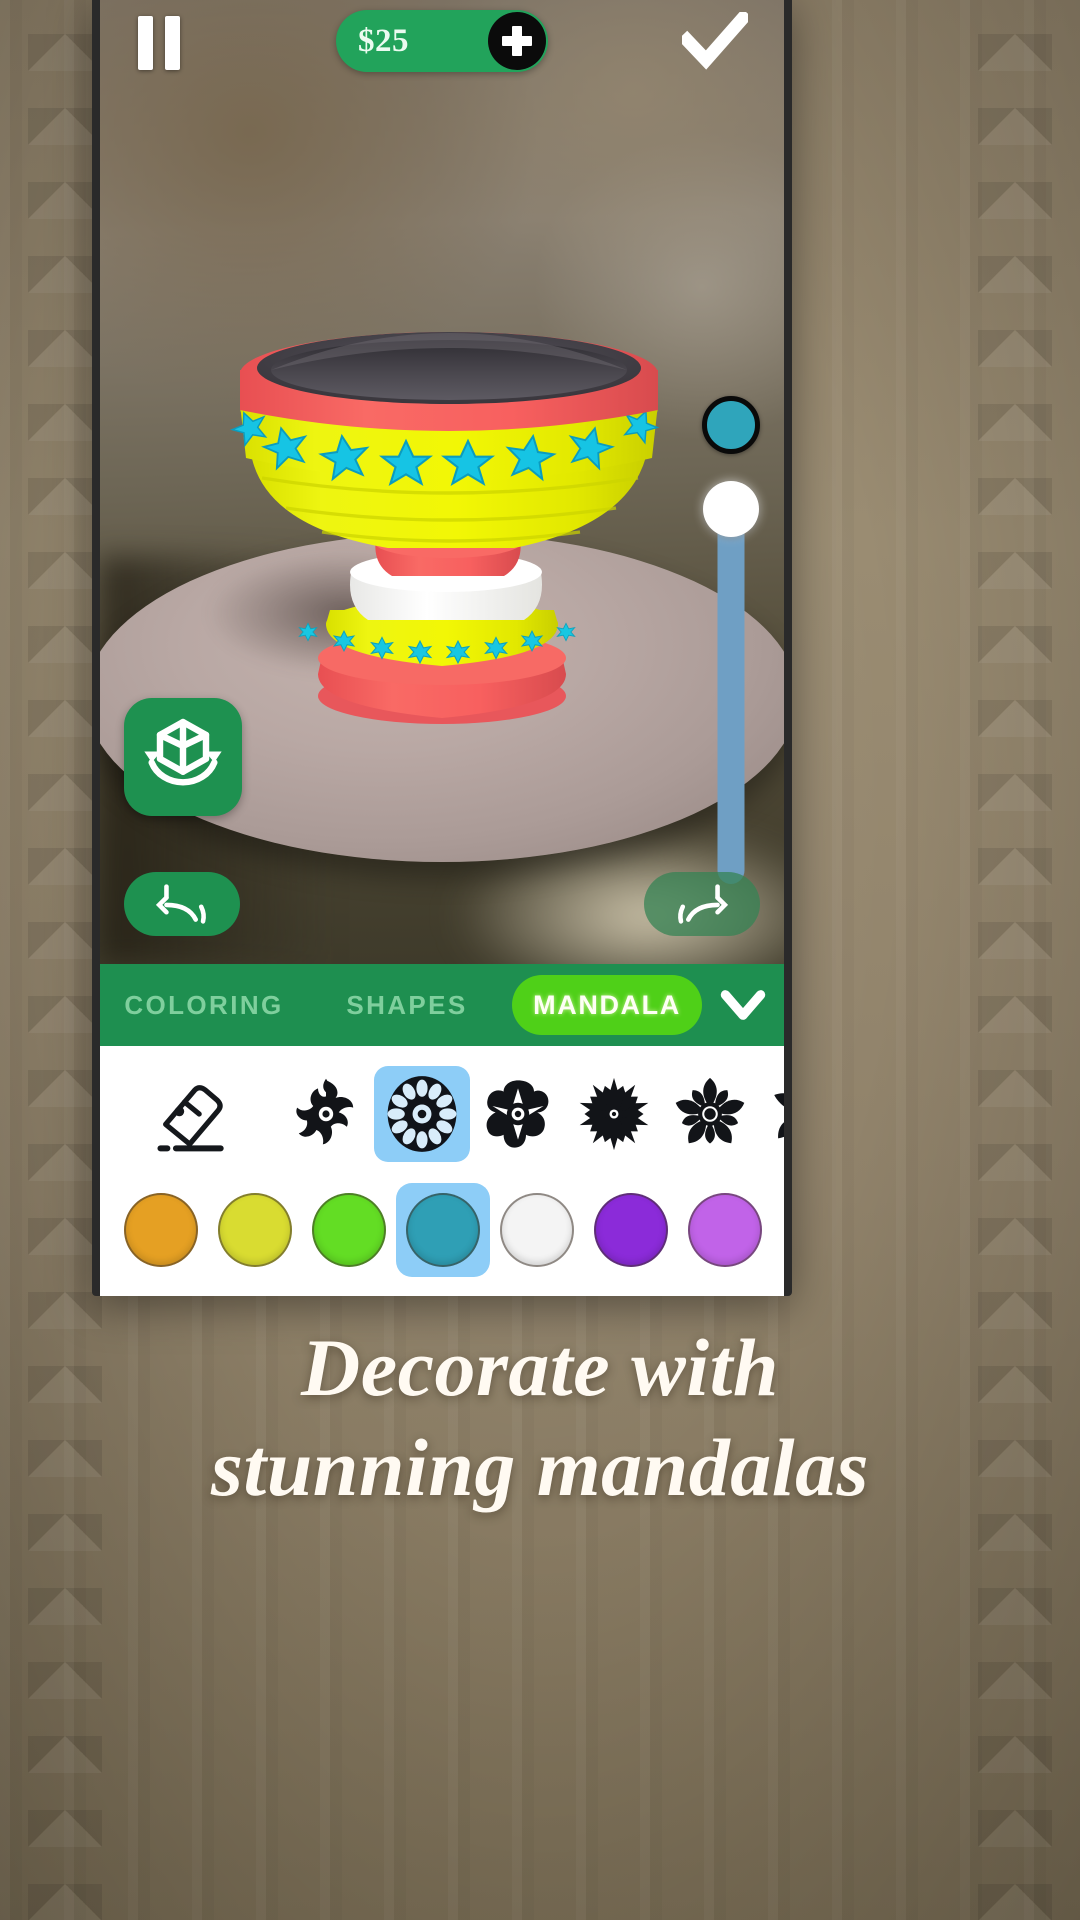  Describe the element at coordinates (731, 509) in the screenshot. I see `slider-thumb` at that location.